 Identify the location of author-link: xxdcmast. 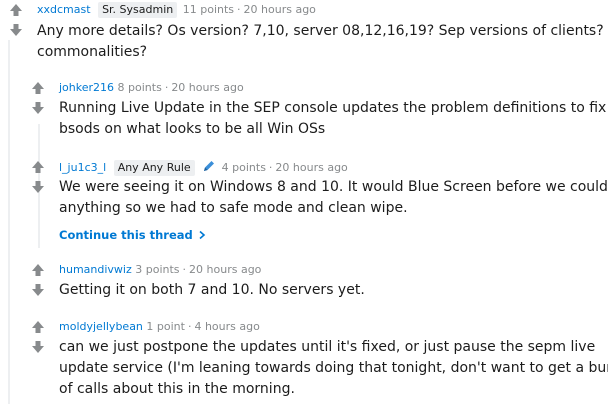
(64, 9).